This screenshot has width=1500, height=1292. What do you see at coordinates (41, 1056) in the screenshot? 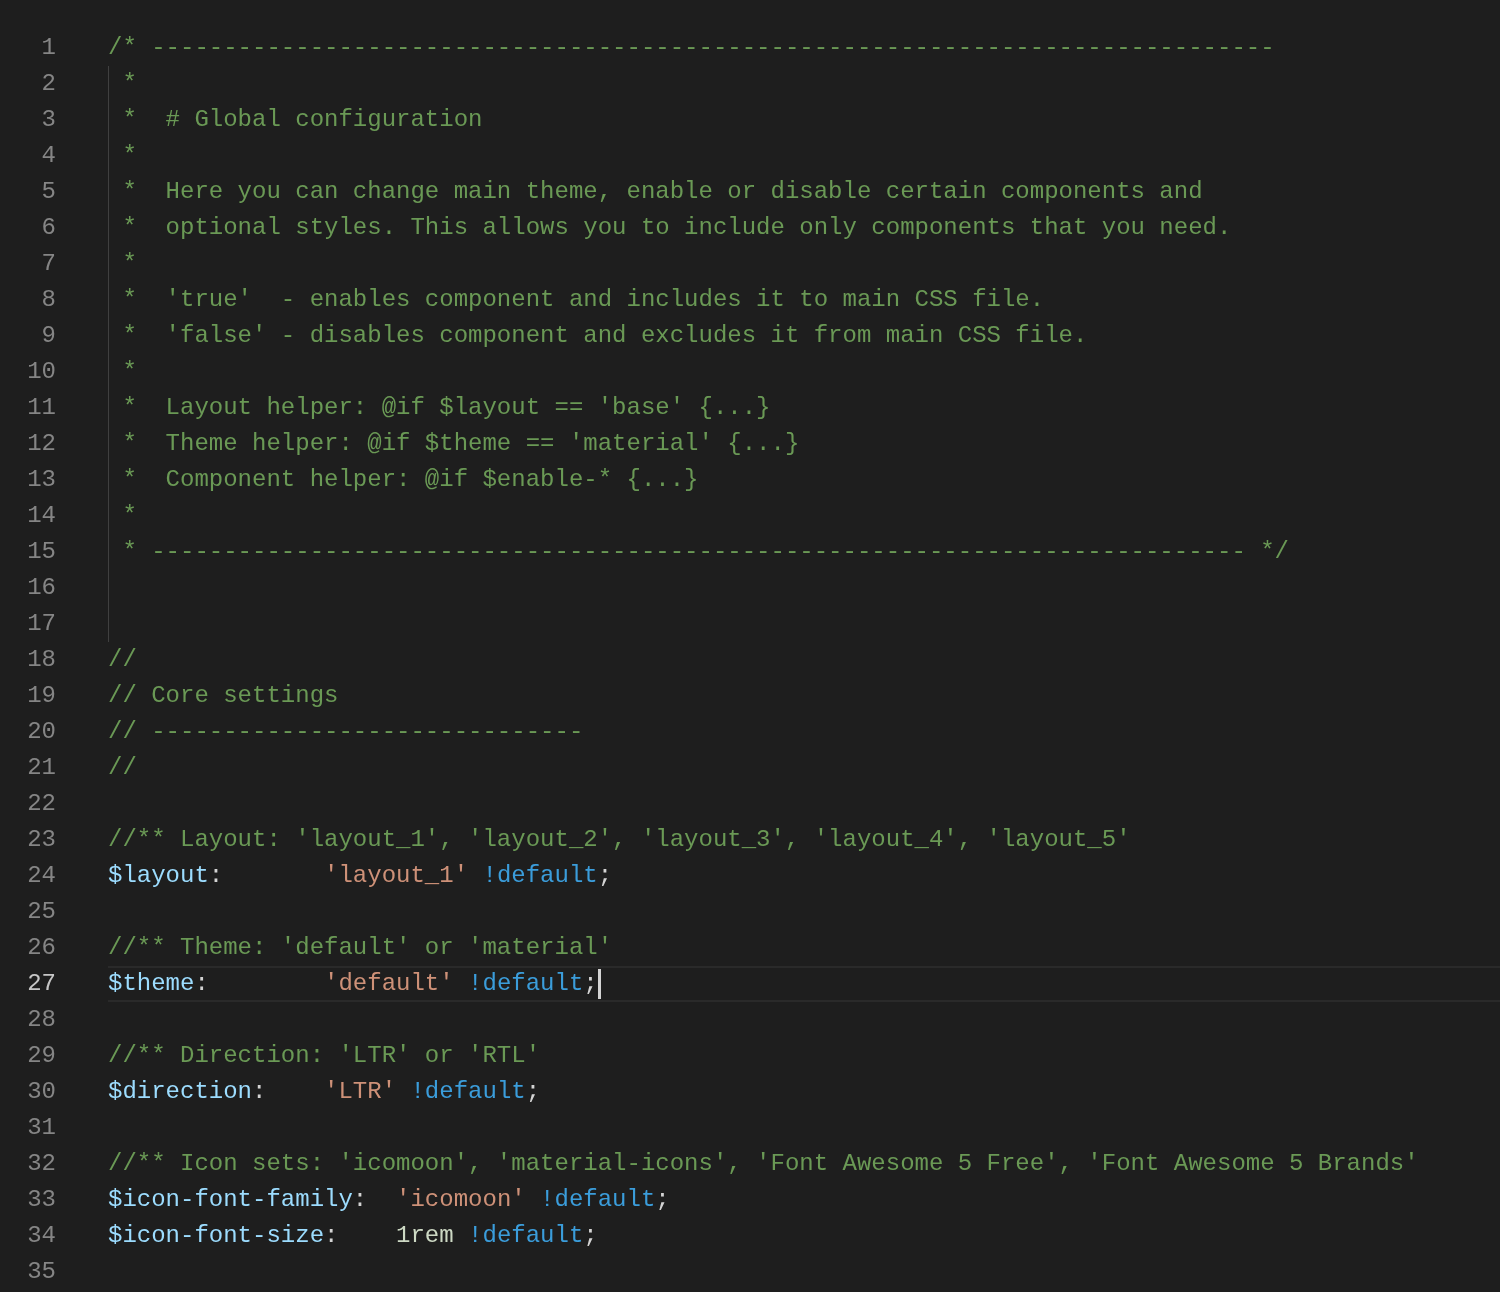
I see `line-number: 29` at bounding box center [41, 1056].